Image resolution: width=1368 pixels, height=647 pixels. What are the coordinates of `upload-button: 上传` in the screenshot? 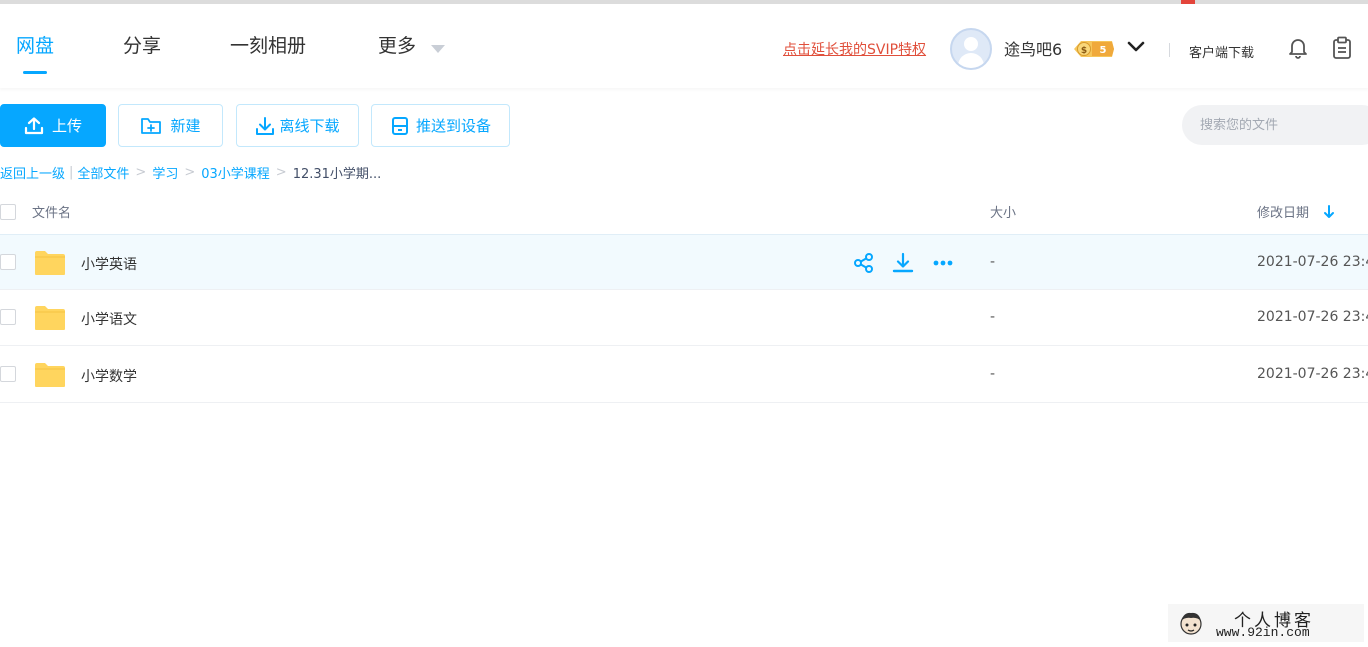 It's located at (53, 125).